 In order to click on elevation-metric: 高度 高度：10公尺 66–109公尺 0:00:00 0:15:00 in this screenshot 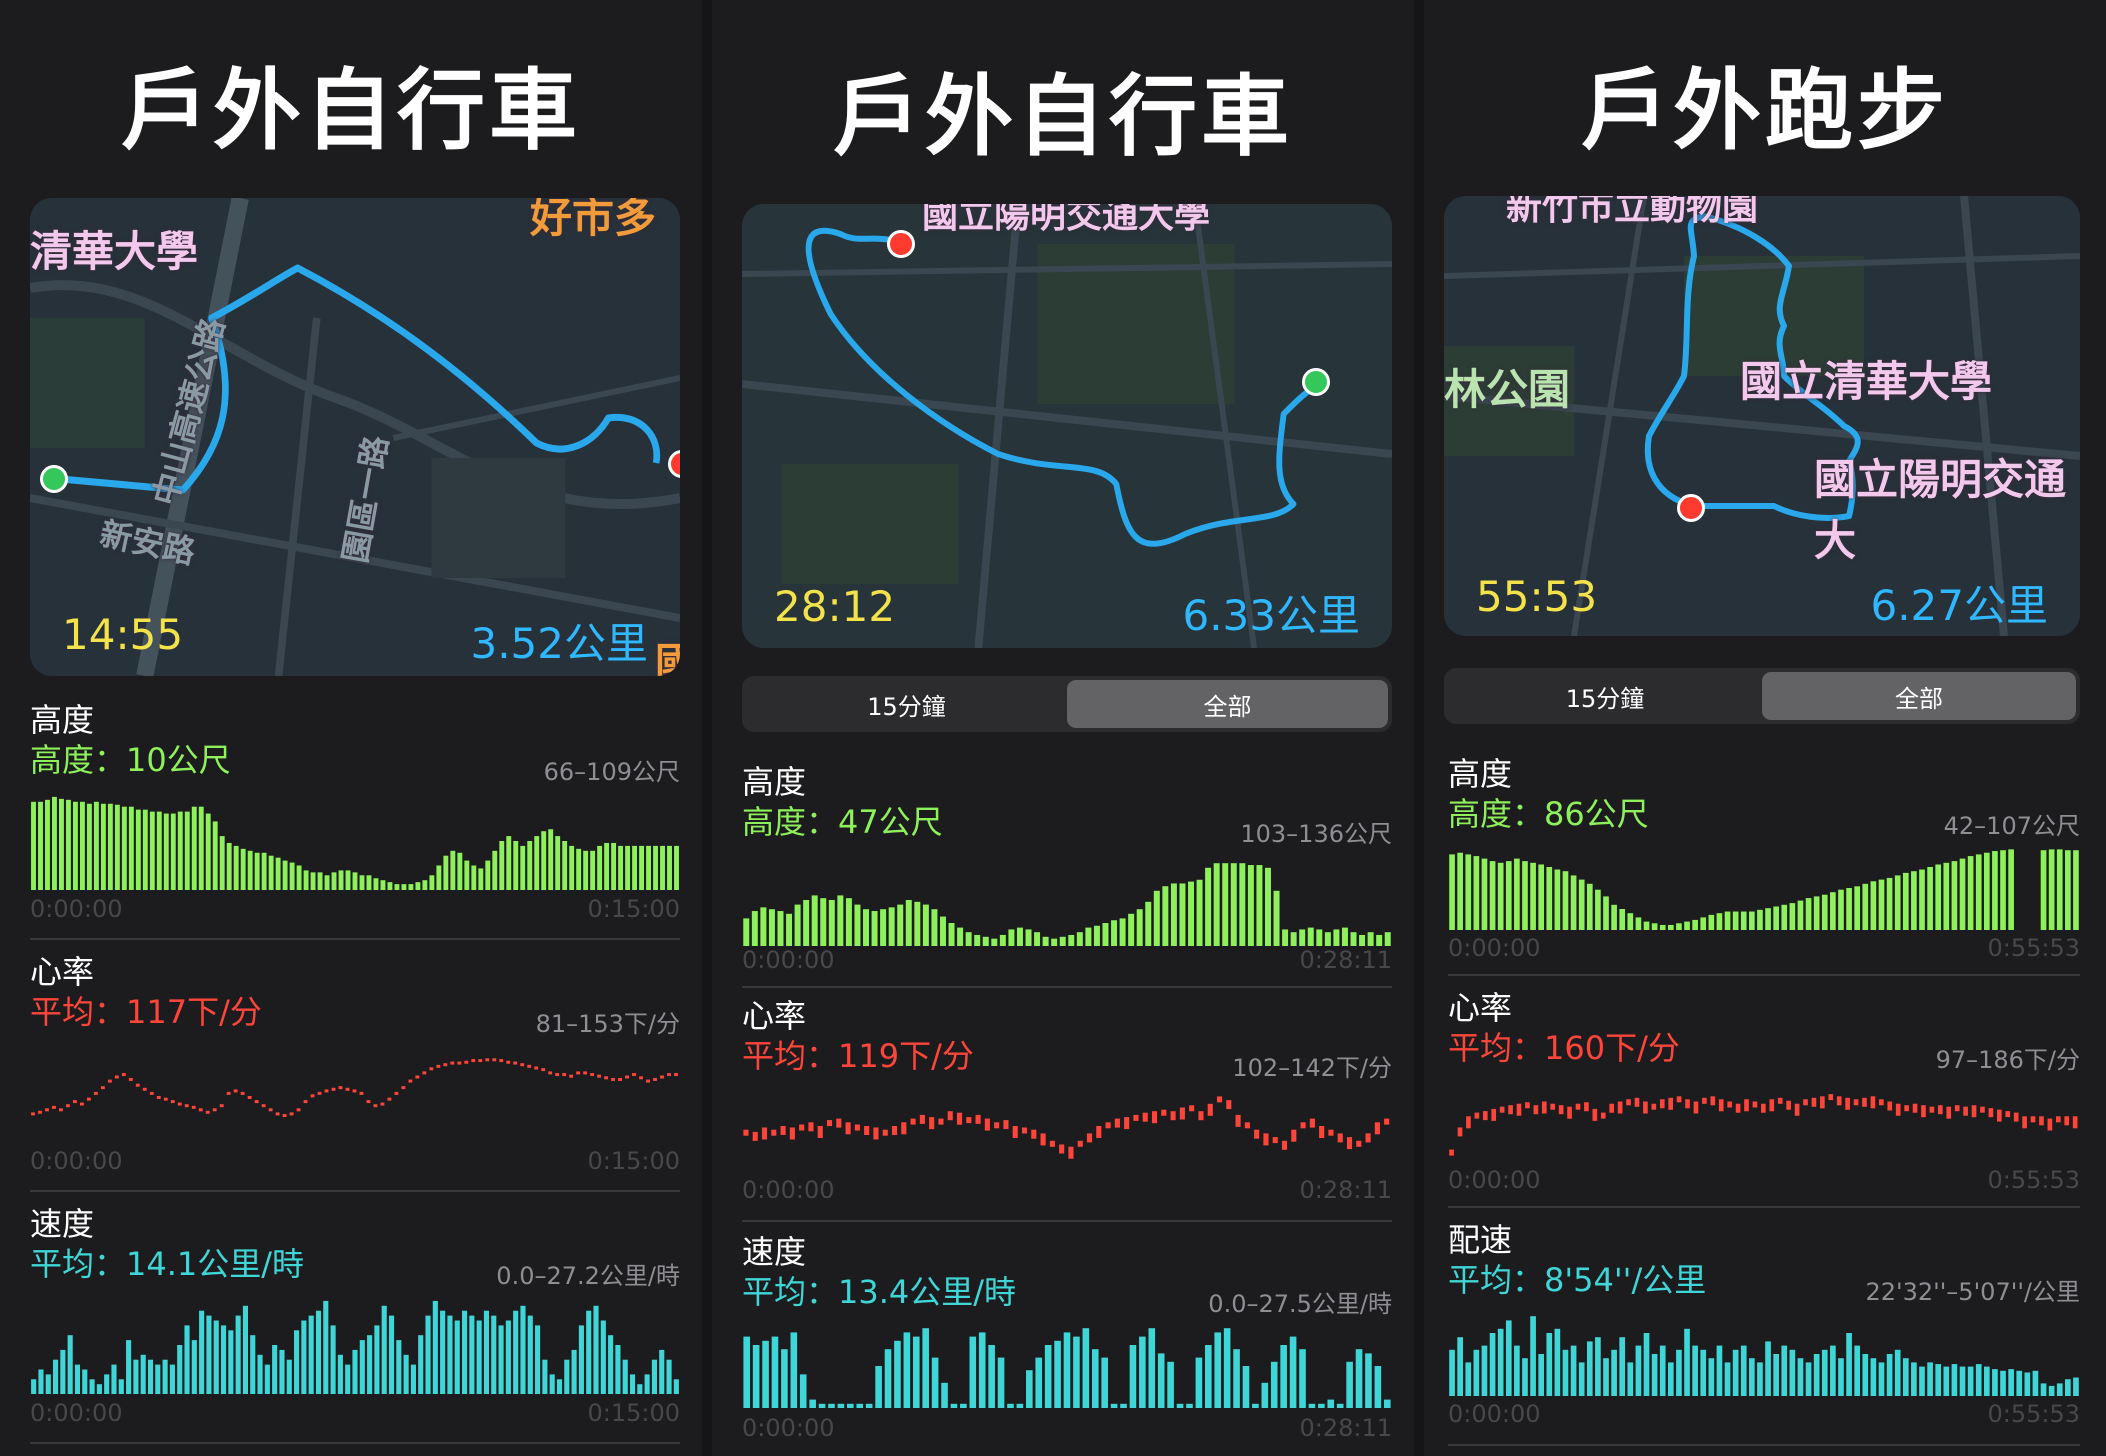, I will do `click(355, 815)`.